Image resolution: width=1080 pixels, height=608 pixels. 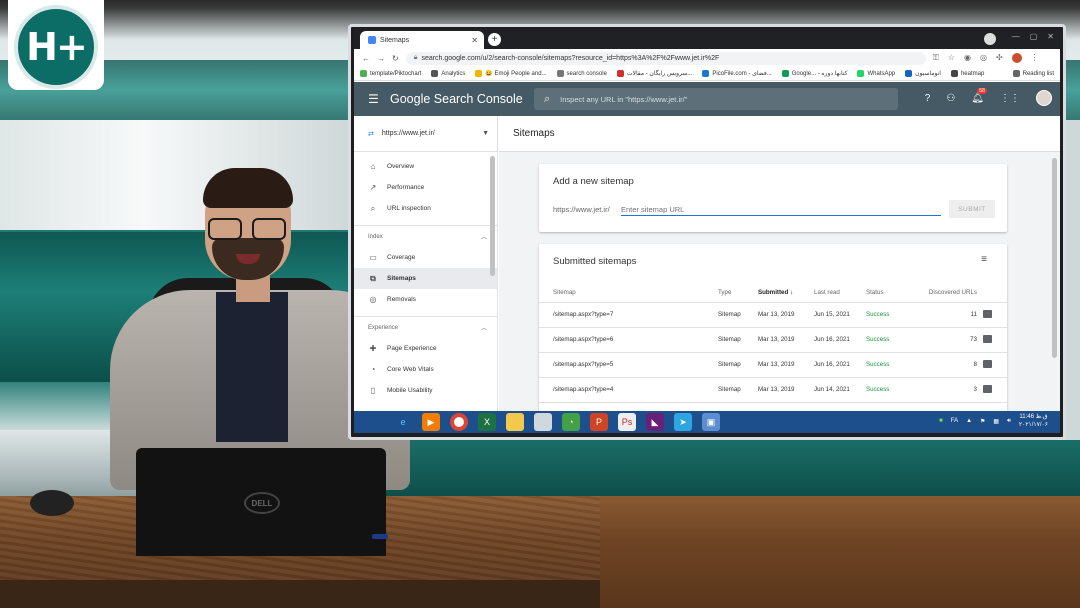 What do you see at coordinates (425, 369) in the screenshot?
I see `sidebar-item-core-web-vitals: ◔ Core Web Vitals` at bounding box center [425, 369].